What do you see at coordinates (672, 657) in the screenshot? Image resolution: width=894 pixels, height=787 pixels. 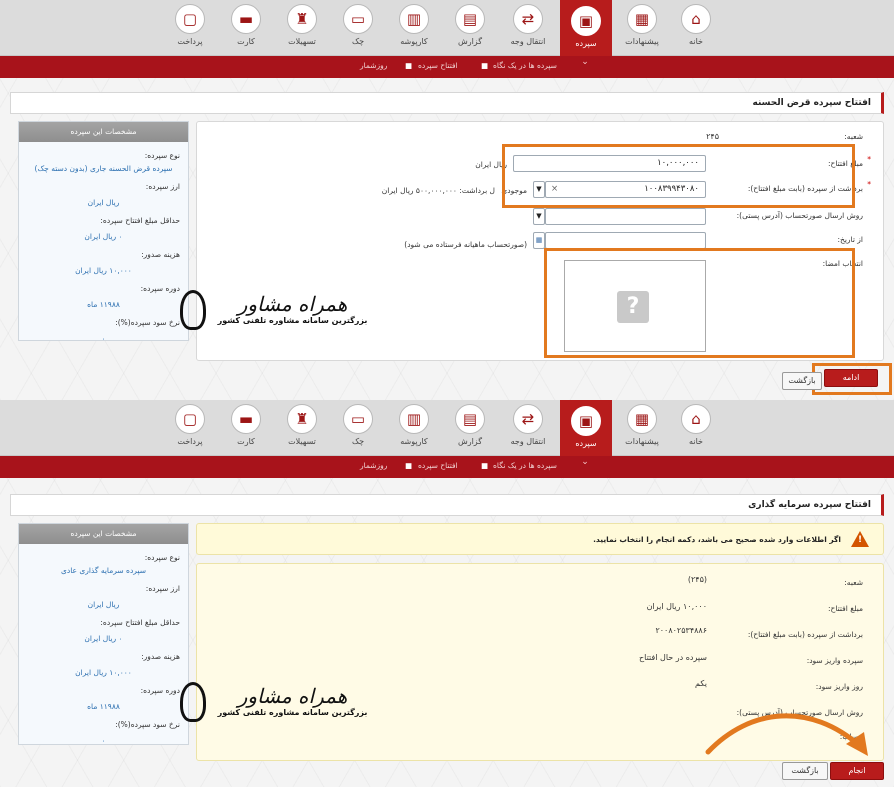 I see `summary-value: سپرده در حال افتتاح` at bounding box center [672, 657].